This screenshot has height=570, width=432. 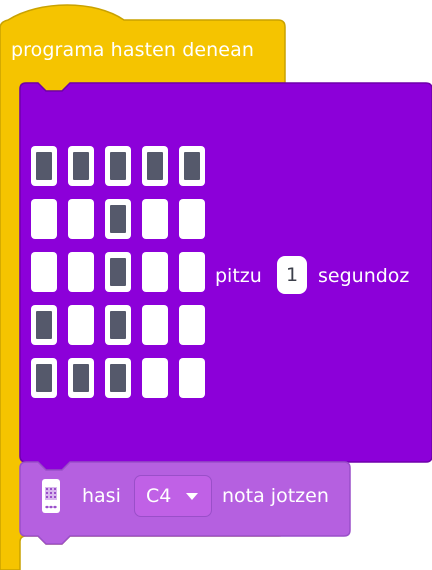 What do you see at coordinates (159, 496) in the screenshot?
I see `note-dropdown-value: C4` at bounding box center [159, 496].